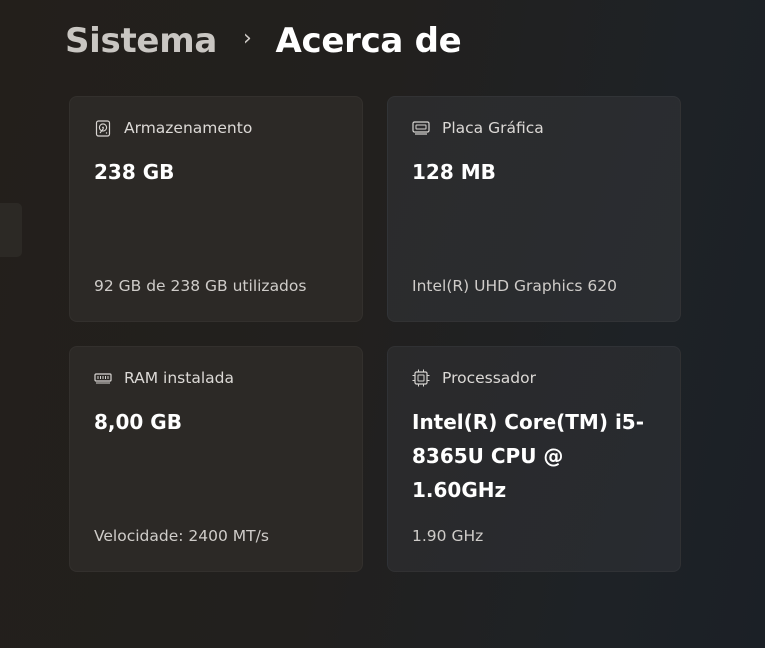 This screenshot has height=648, width=765. Describe the element at coordinates (134, 172) in the screenshot. I see `storage-capacity-value: 238 GB` at that location.